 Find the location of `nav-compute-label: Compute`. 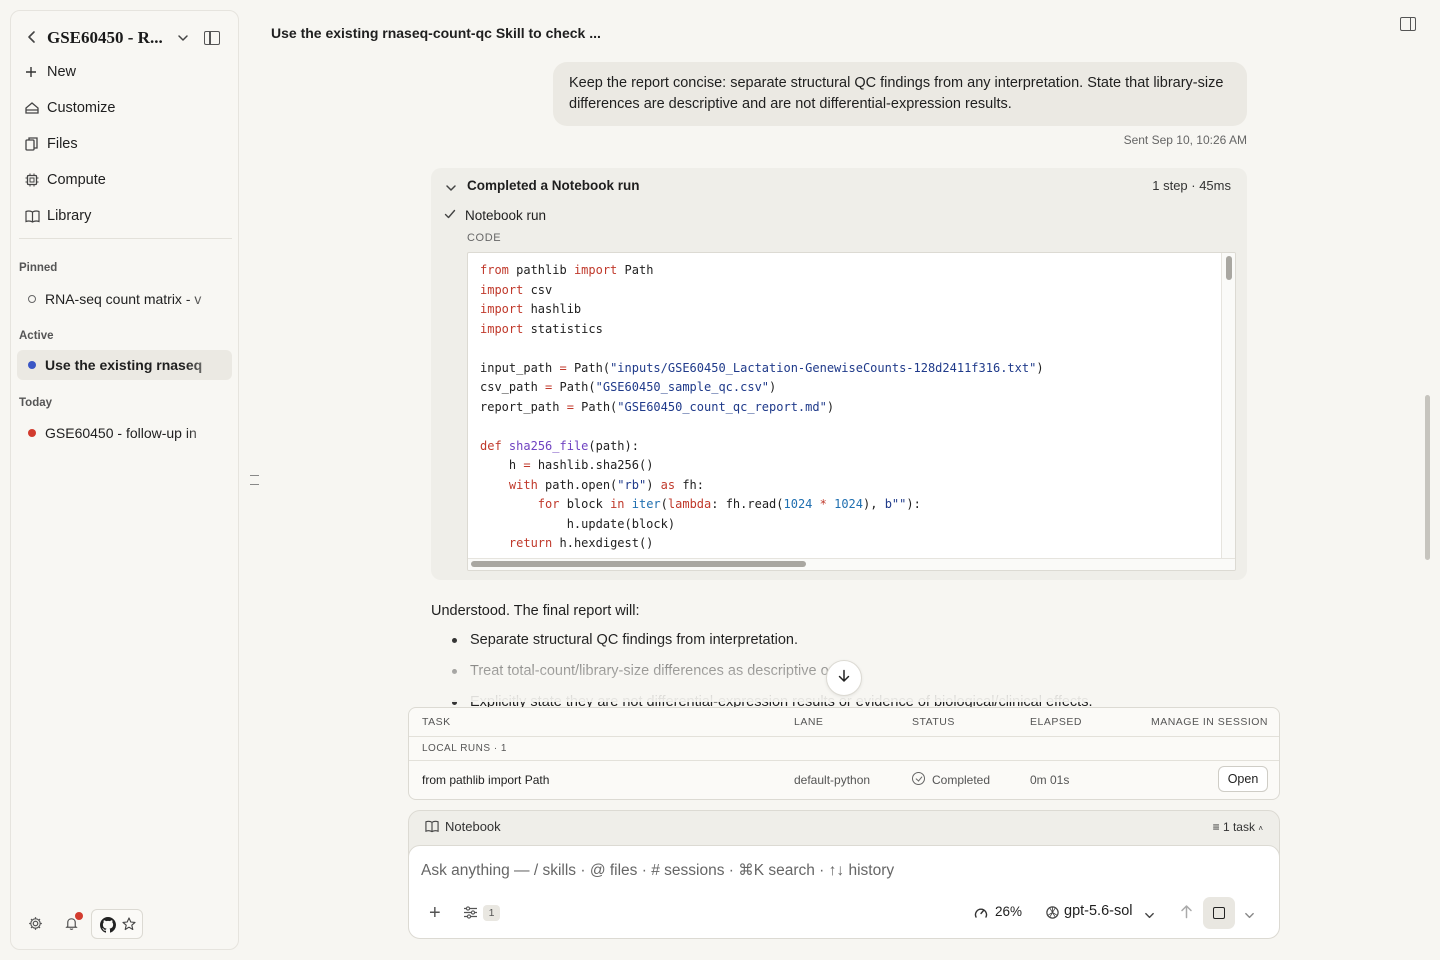

nav-compute-label: Compute is located at coordinates (76, 180).